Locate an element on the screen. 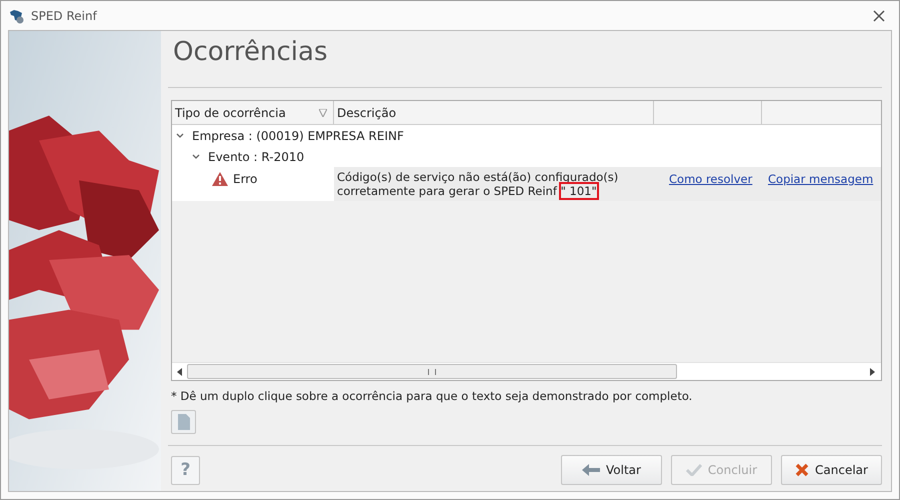 The width and height of the screenshot is (900, 500). back-arrow-icon is located at coordinates (591, 470).